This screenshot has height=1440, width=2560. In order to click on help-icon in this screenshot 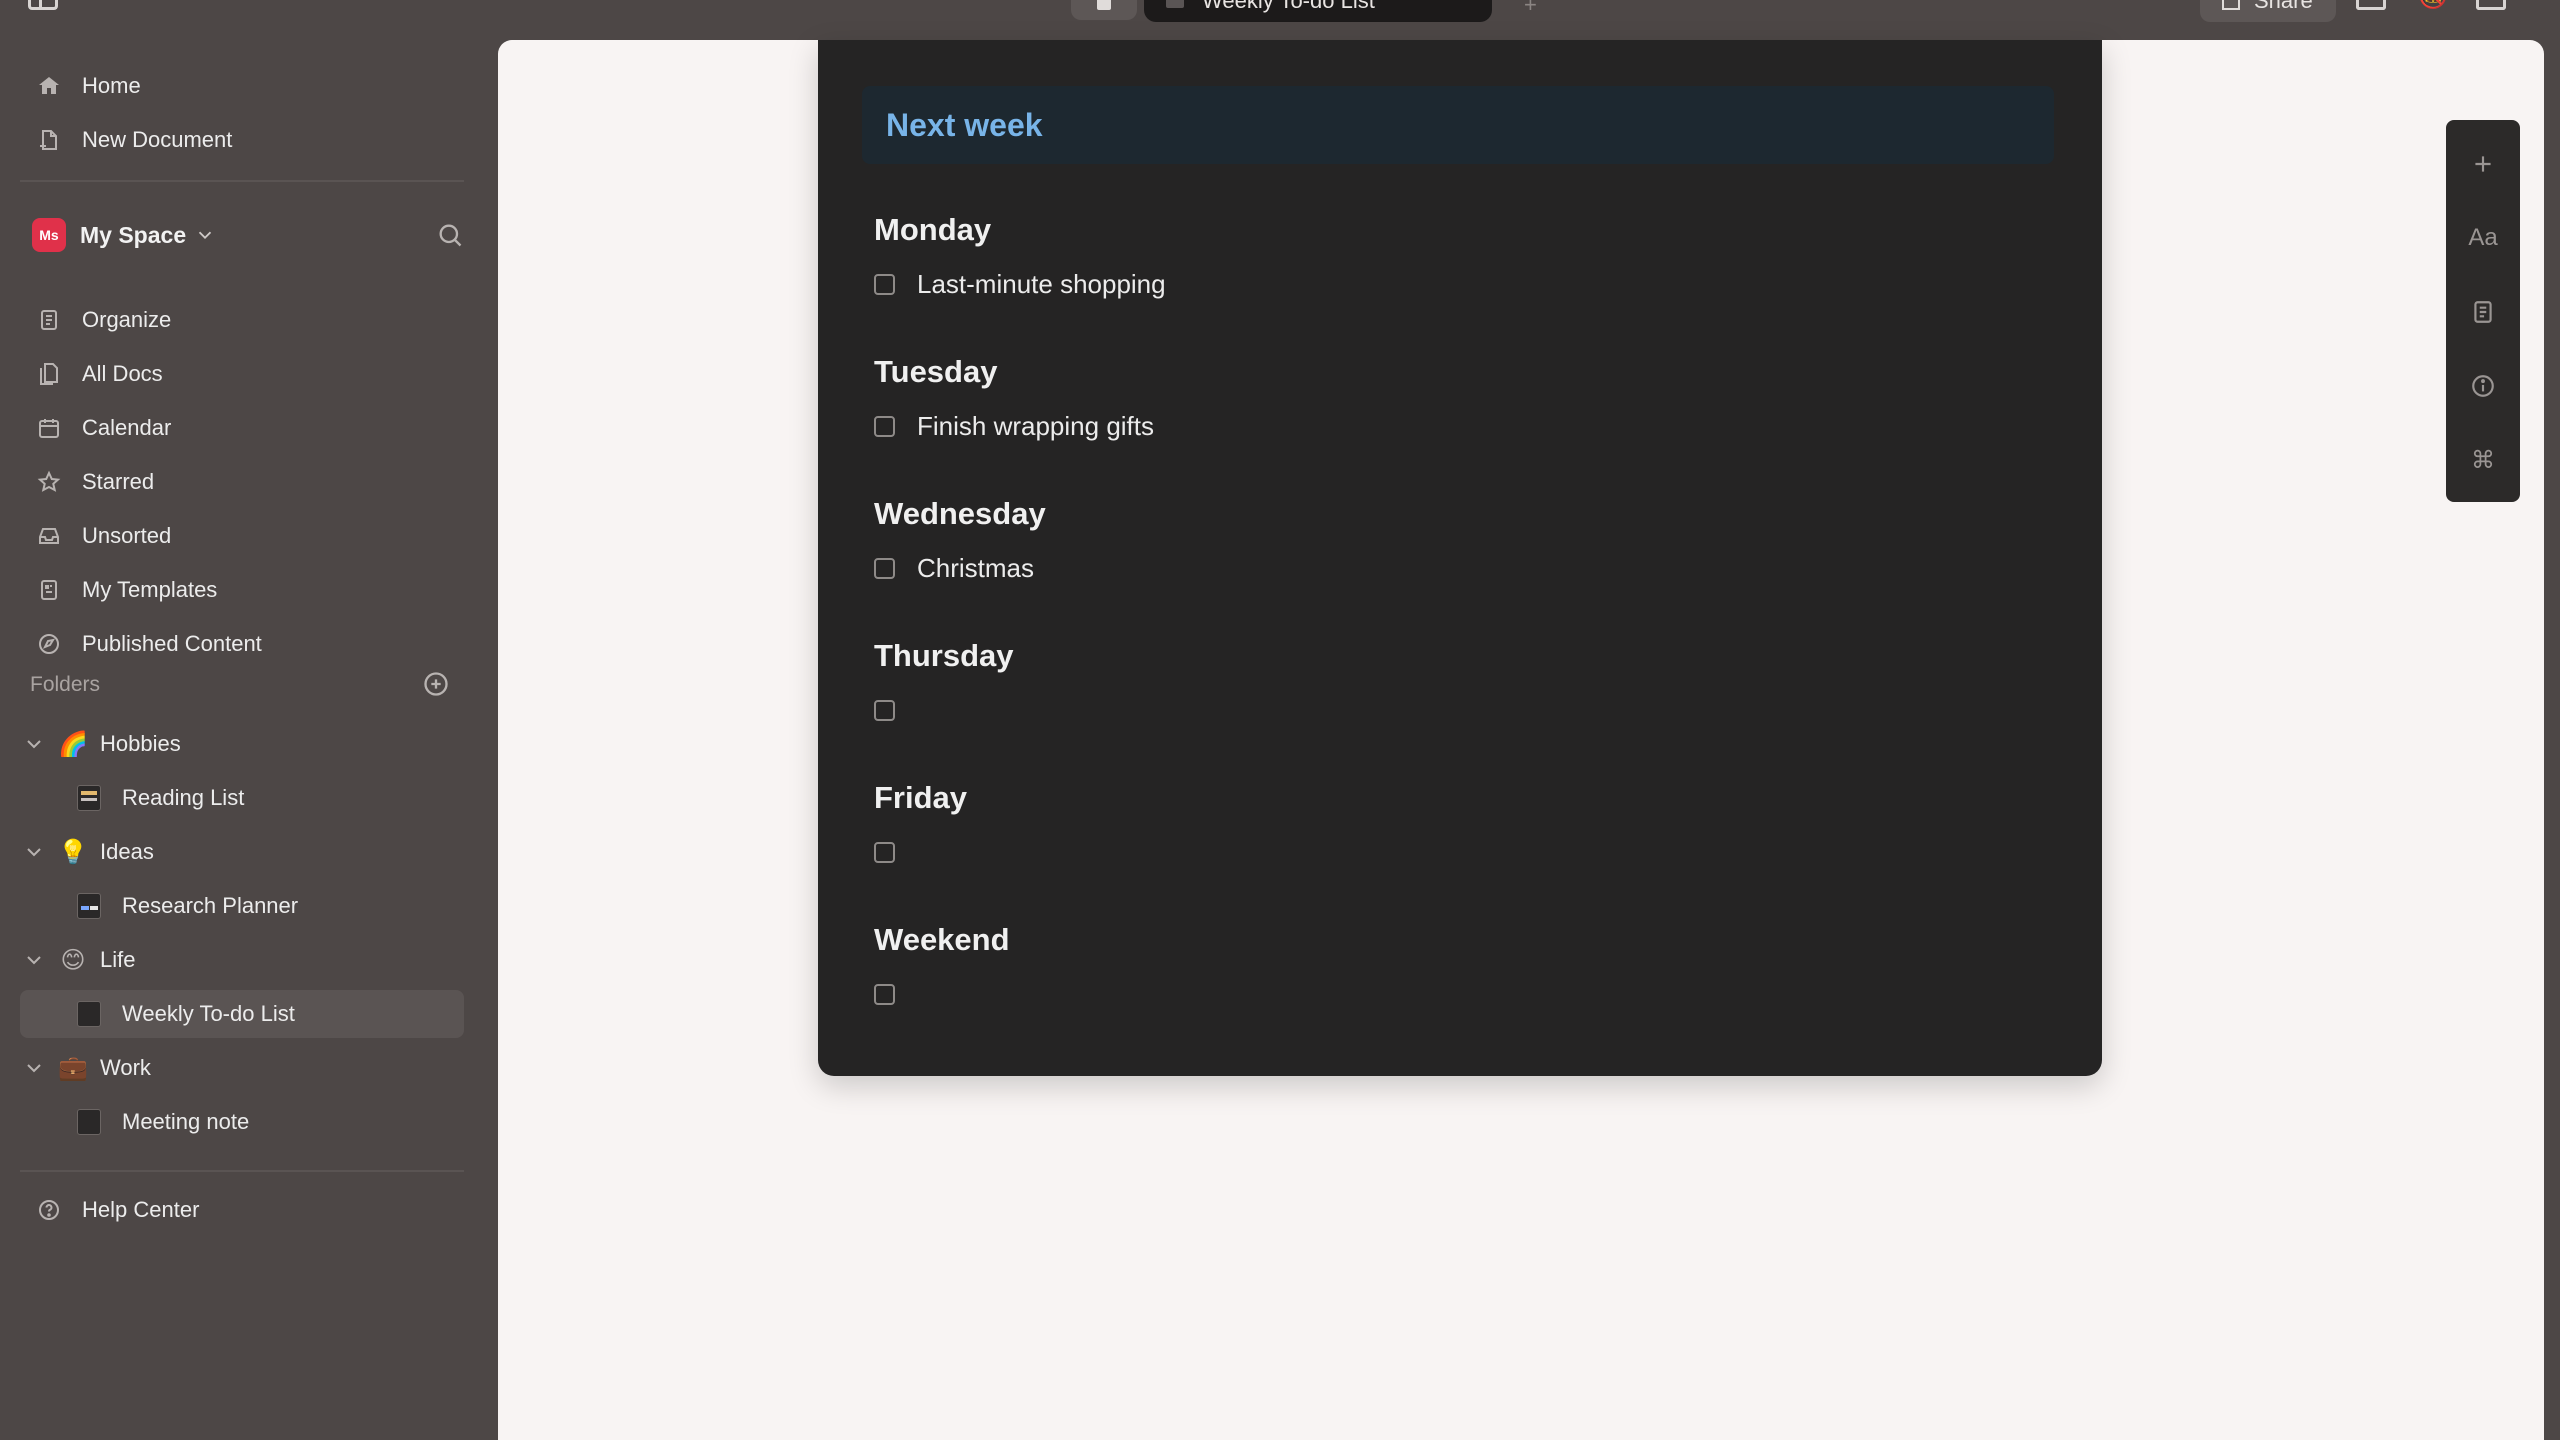, I will do `click(49, 1210)`.